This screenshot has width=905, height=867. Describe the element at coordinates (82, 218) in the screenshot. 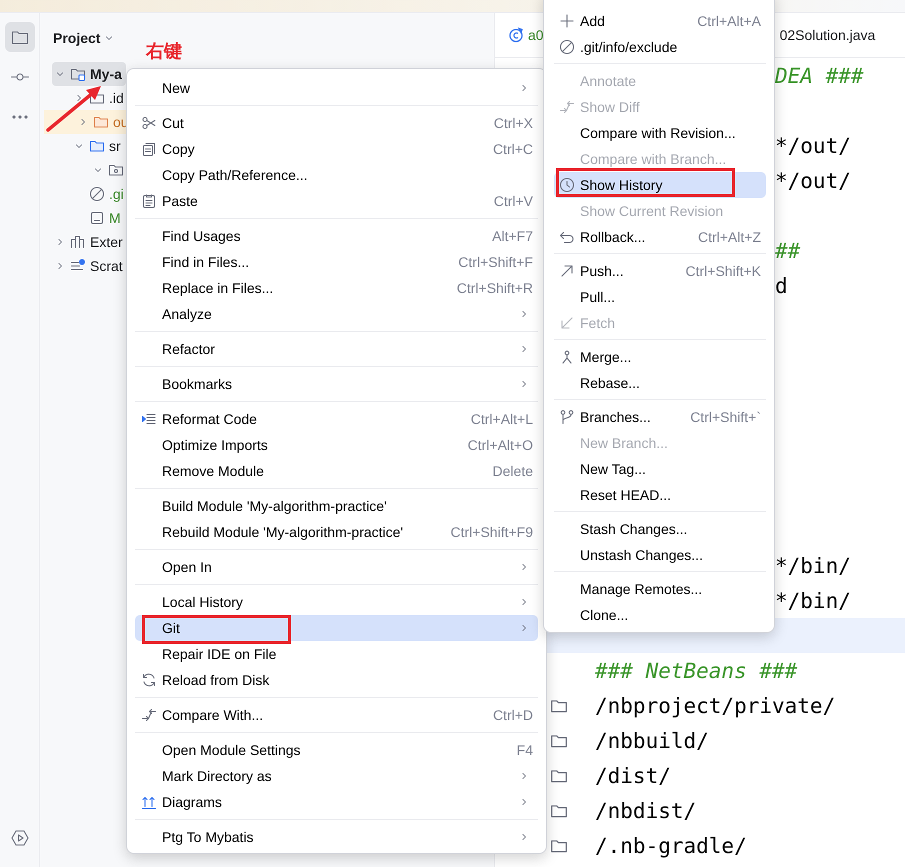

I see `tree-row: M` at that location.